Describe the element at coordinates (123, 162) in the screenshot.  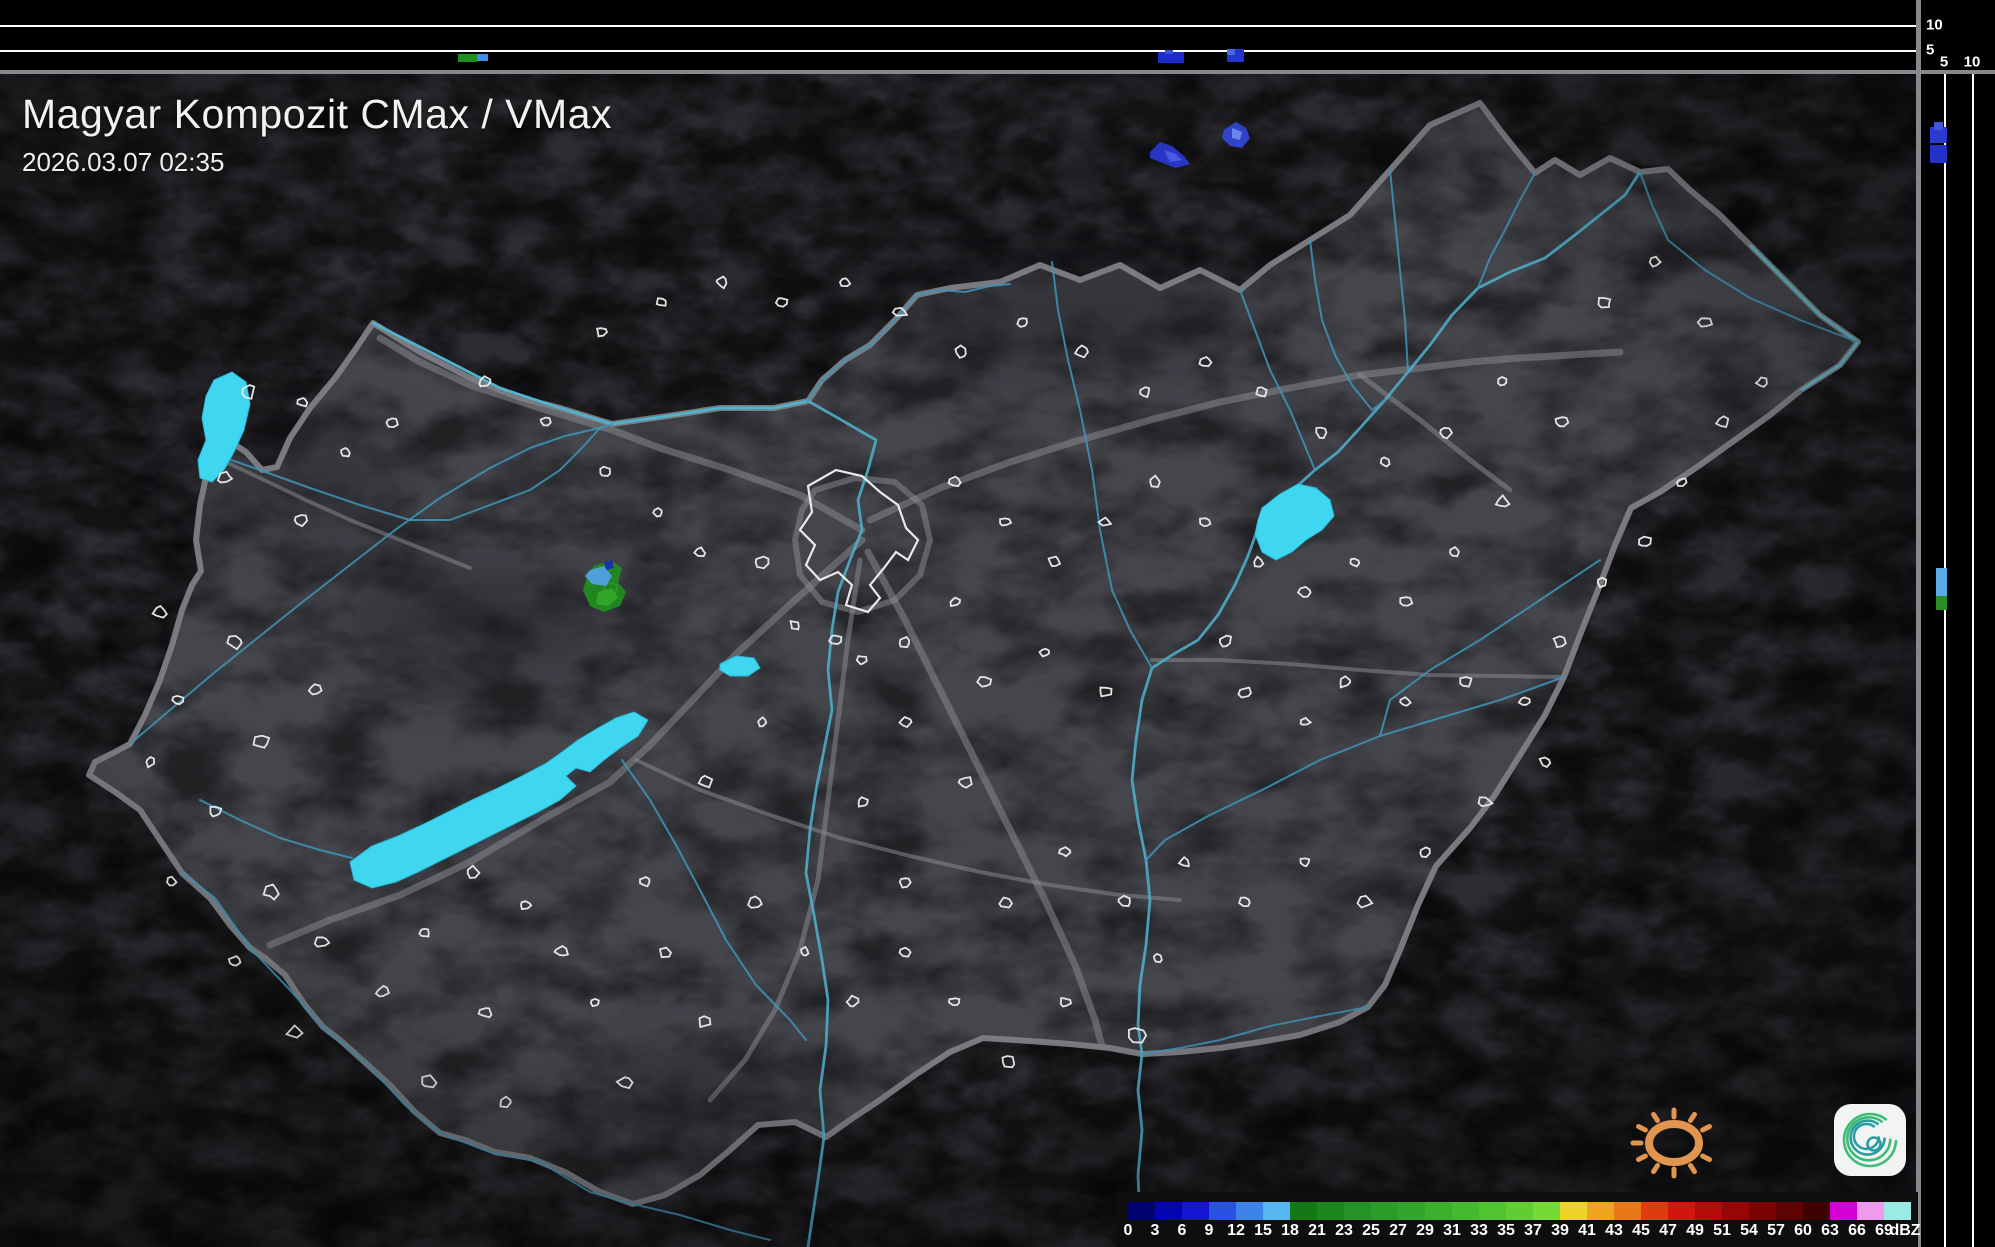
I see `timestamp: 2026.03.07 02:35` at that location.